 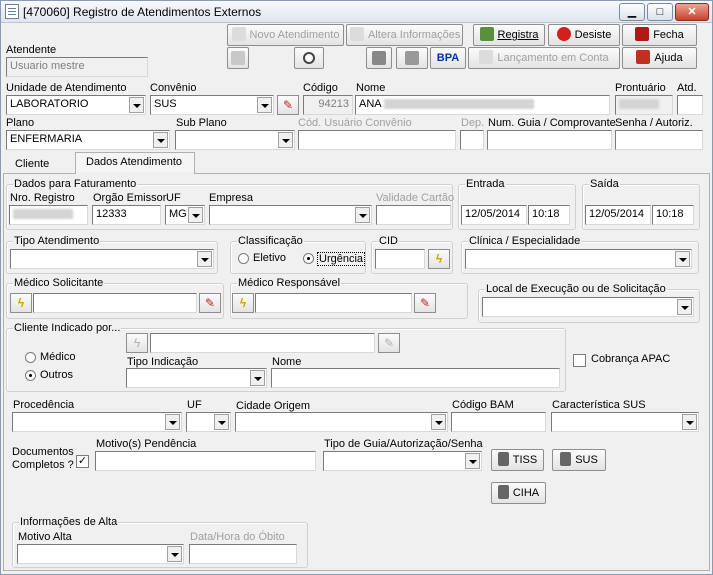 I want to click on cod-usuario-field, so click(x=377, y=140).